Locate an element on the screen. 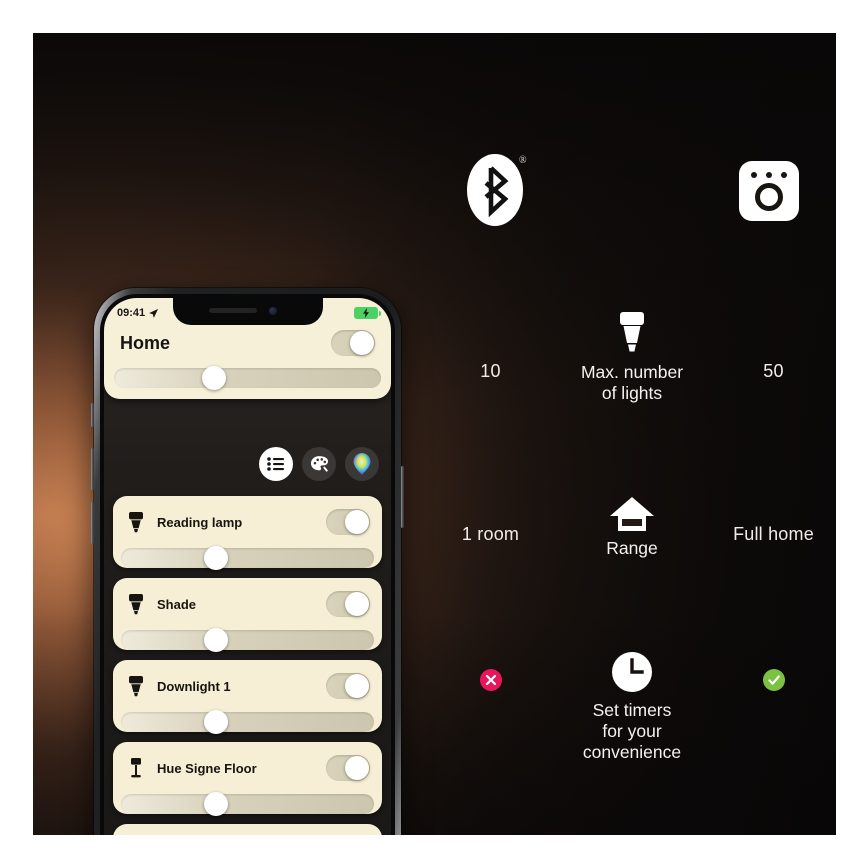  status-bar-time-group: 09:41 is located at coordinates (138, 313).